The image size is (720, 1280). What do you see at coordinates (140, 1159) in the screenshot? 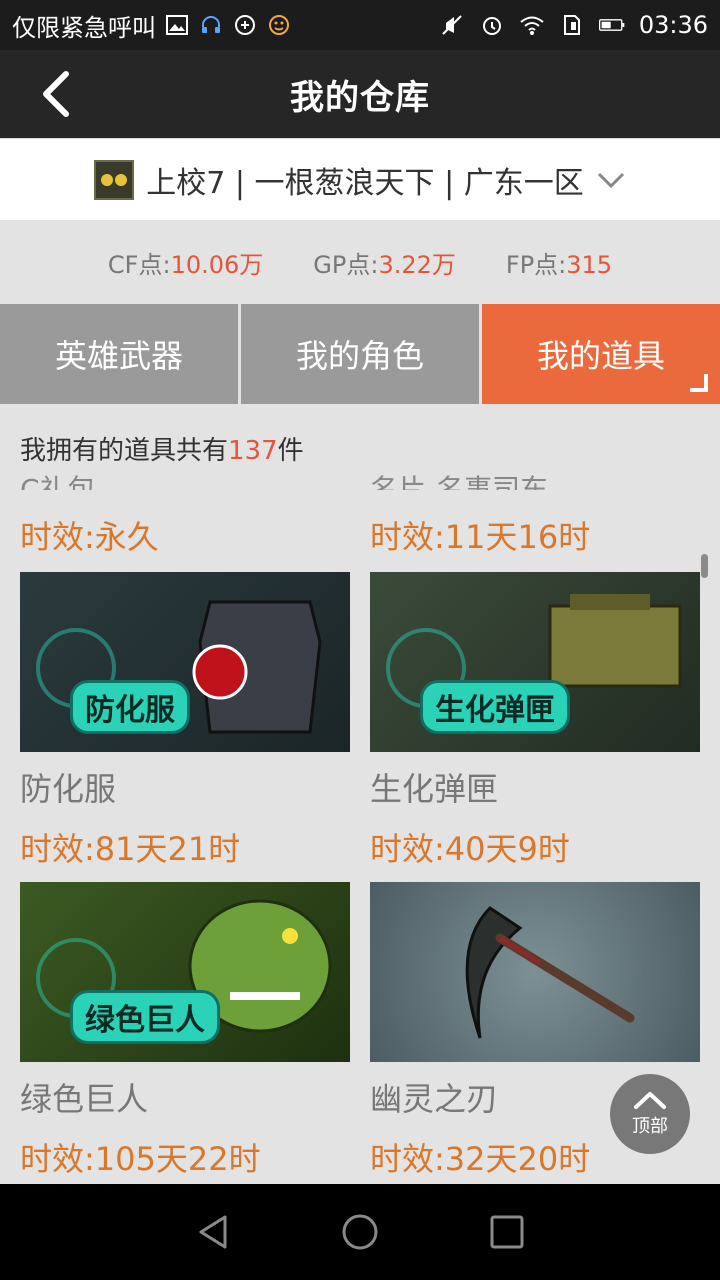
I see `item-expiry: 时效:105天22时` at bounding box center [140, 1159].